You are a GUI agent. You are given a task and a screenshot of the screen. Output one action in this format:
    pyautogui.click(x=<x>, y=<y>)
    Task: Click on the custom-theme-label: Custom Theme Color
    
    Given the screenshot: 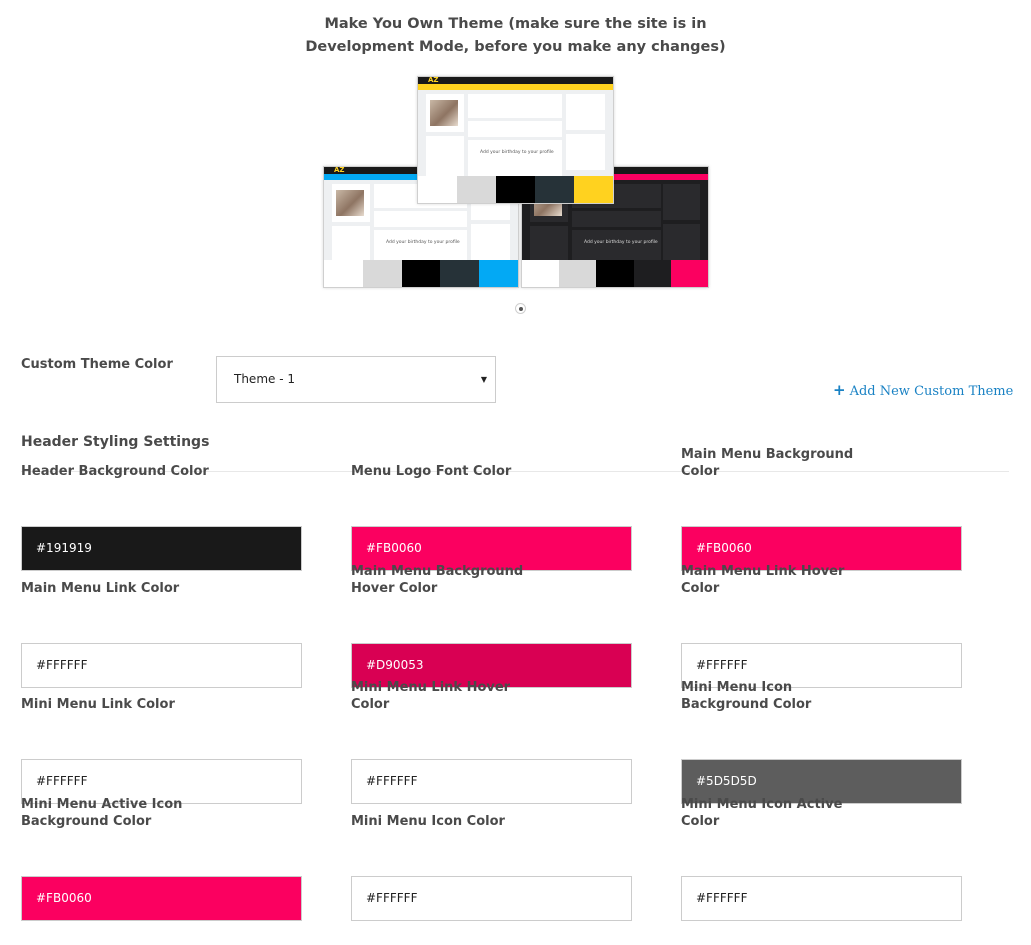 What is the action you would take?
    pyautogui.click(x=97, y=364)
    